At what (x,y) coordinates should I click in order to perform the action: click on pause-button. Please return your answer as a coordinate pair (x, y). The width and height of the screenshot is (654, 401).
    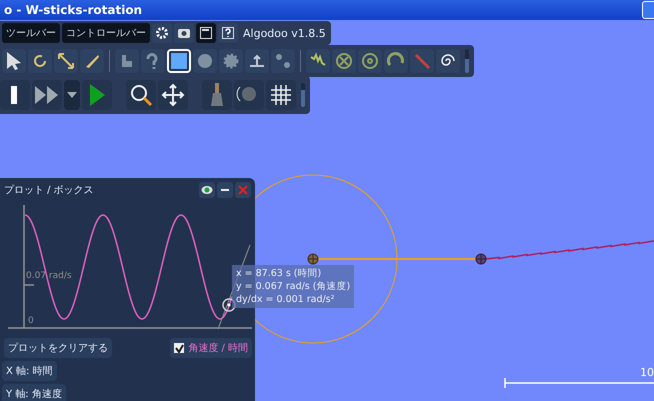
    Looking at the image, I should click on (15, 95).